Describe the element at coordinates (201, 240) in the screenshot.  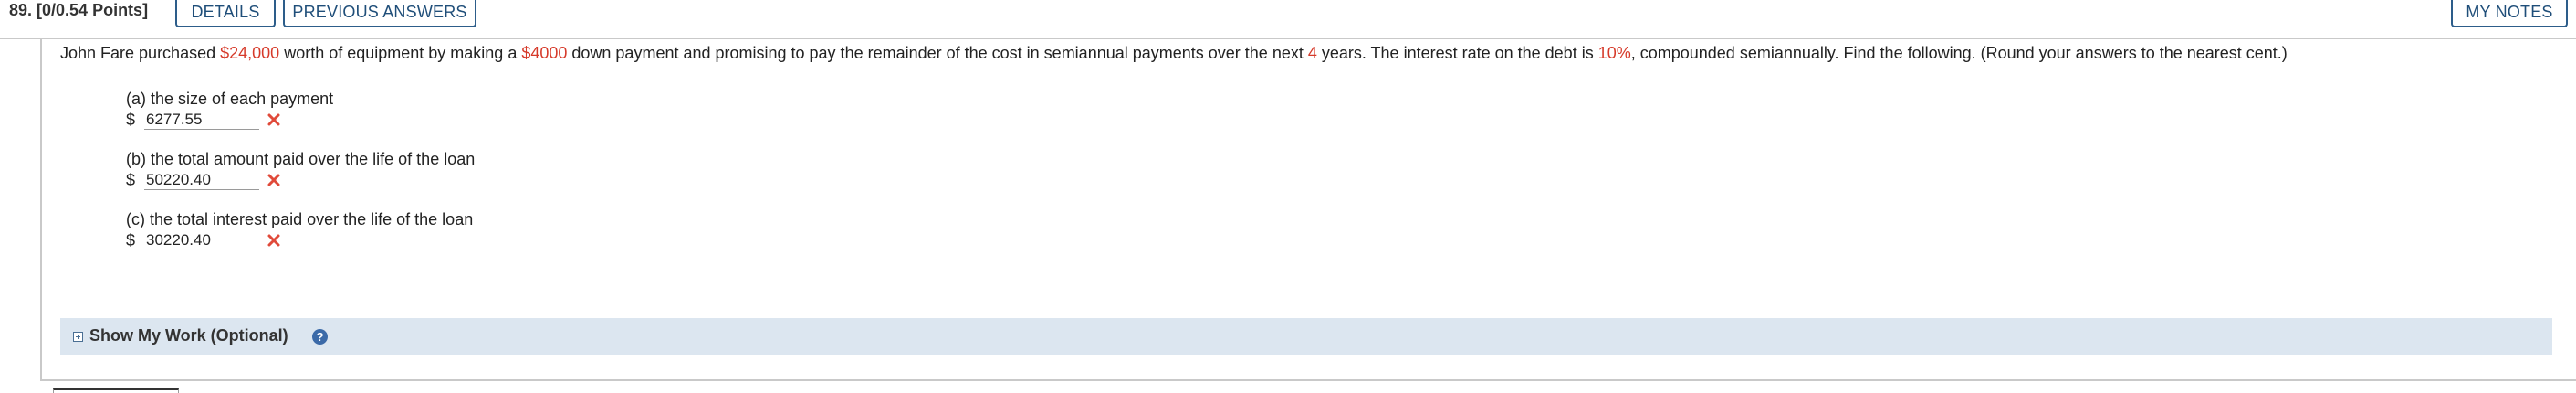
I see `part-c-answer-input` at that location.